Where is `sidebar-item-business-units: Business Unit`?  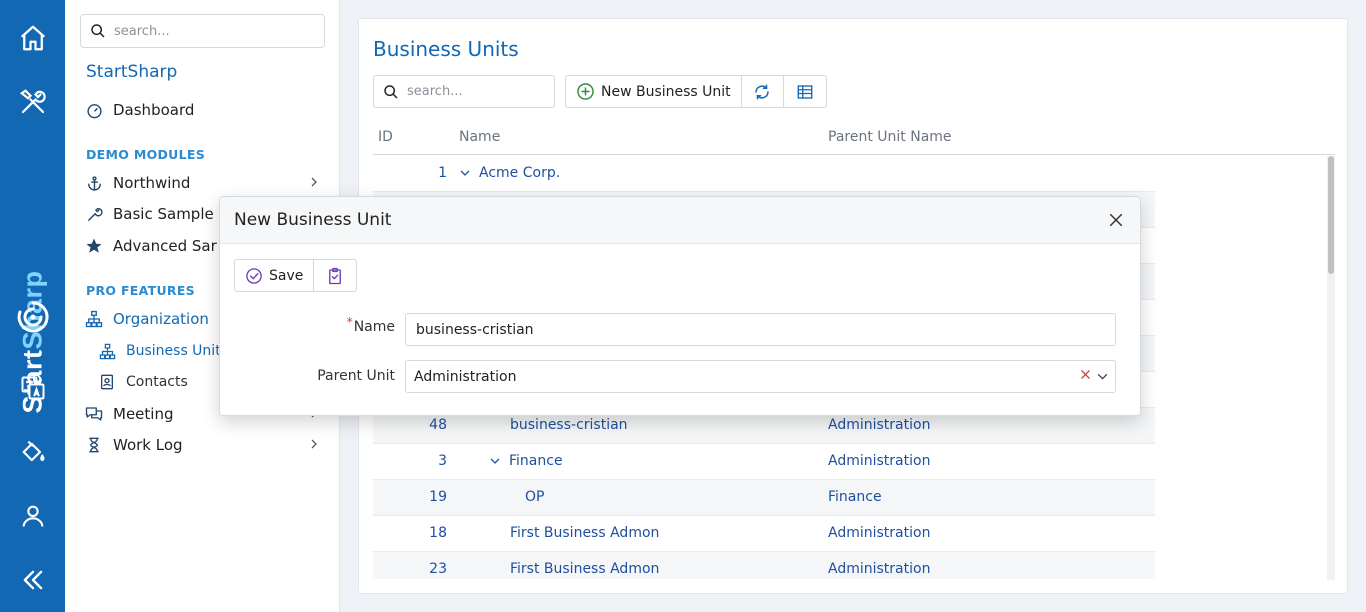
sidebar-item-business-units: Business Unit is located at coordinates (159, 351).